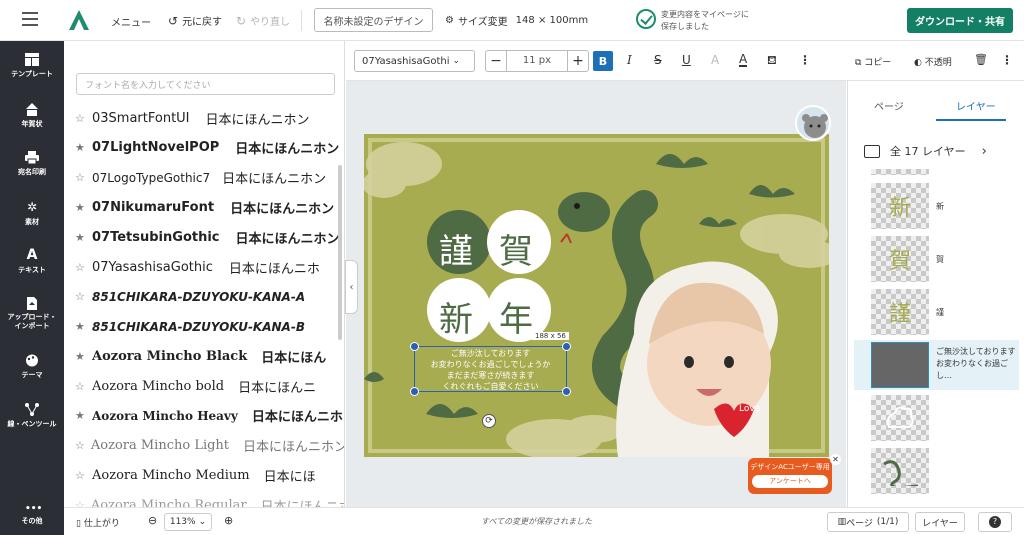 This screenshot has width=1024, height=535. I want to click on font-size-stepper: − 11 px +, so click(537, 61).